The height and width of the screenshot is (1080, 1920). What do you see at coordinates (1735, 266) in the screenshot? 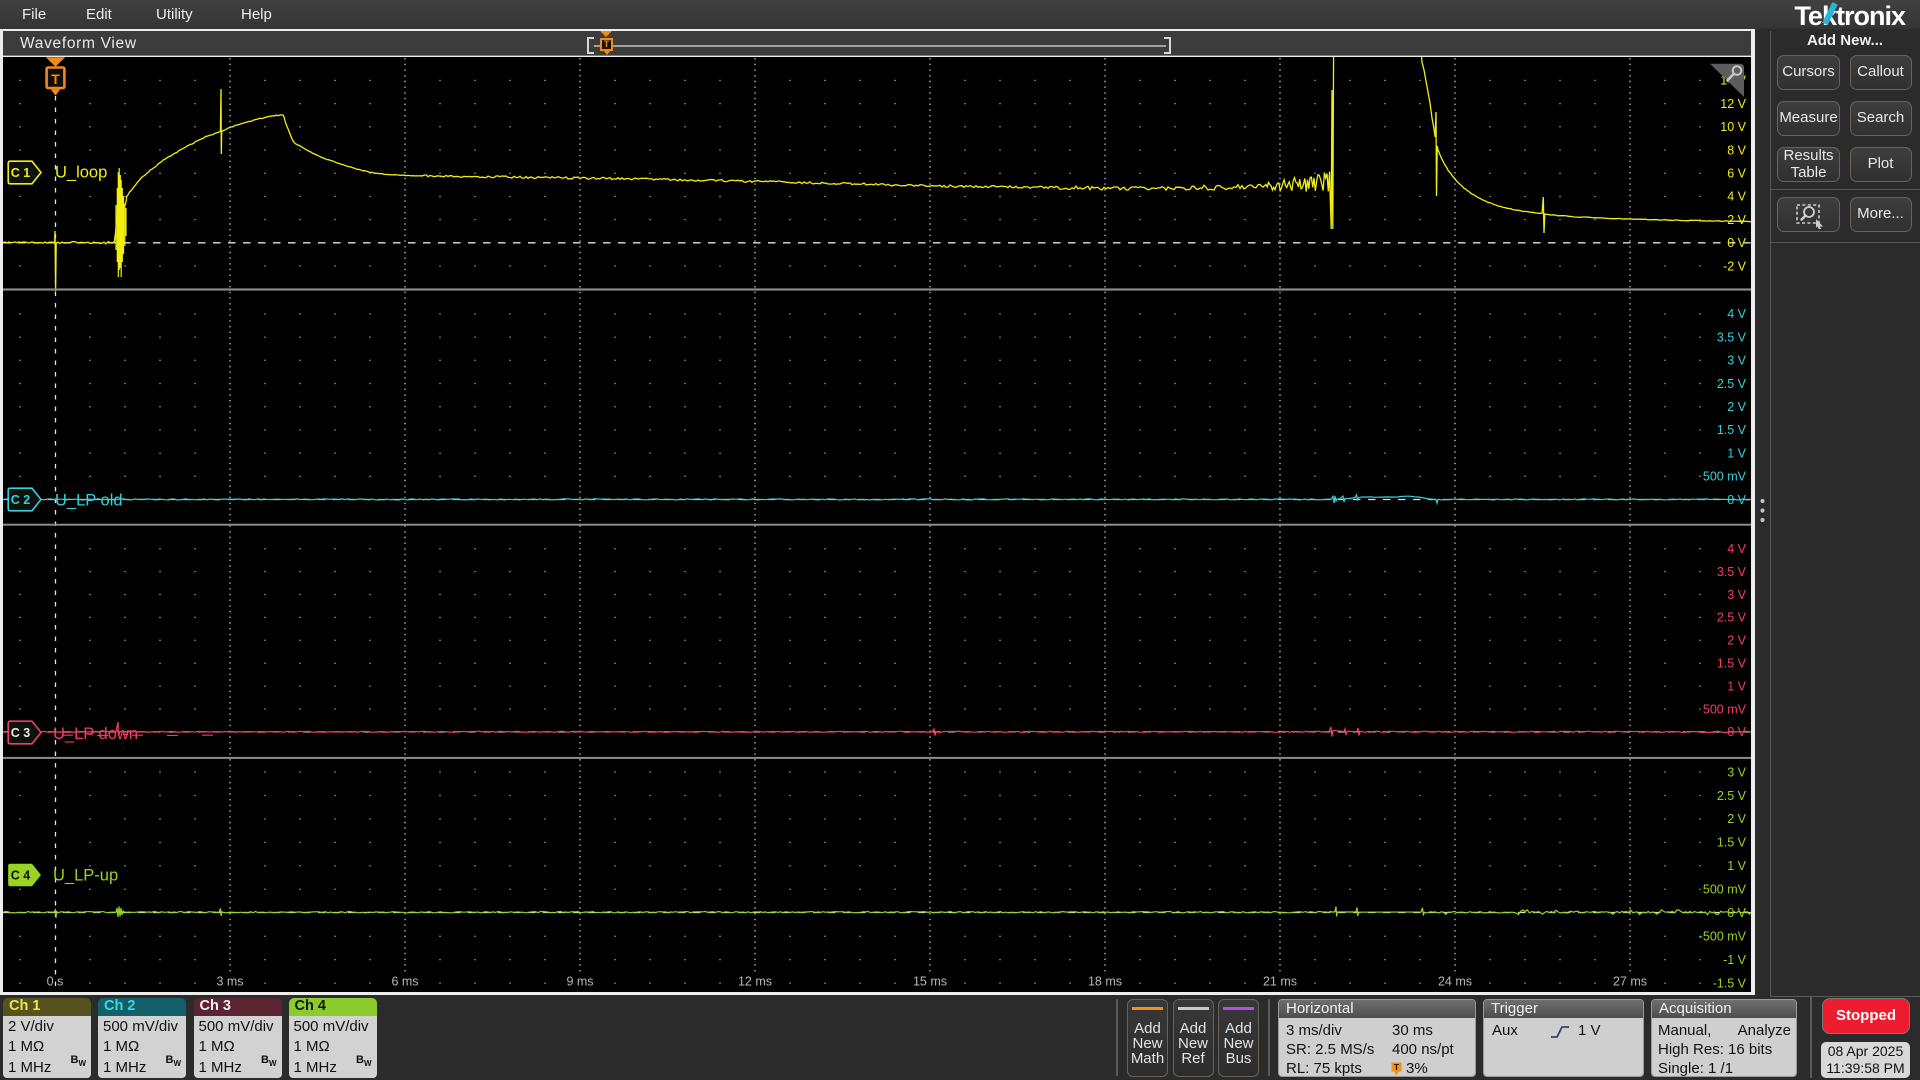
I see `svg-text: -2 V` at bounding box center [1735, 266].